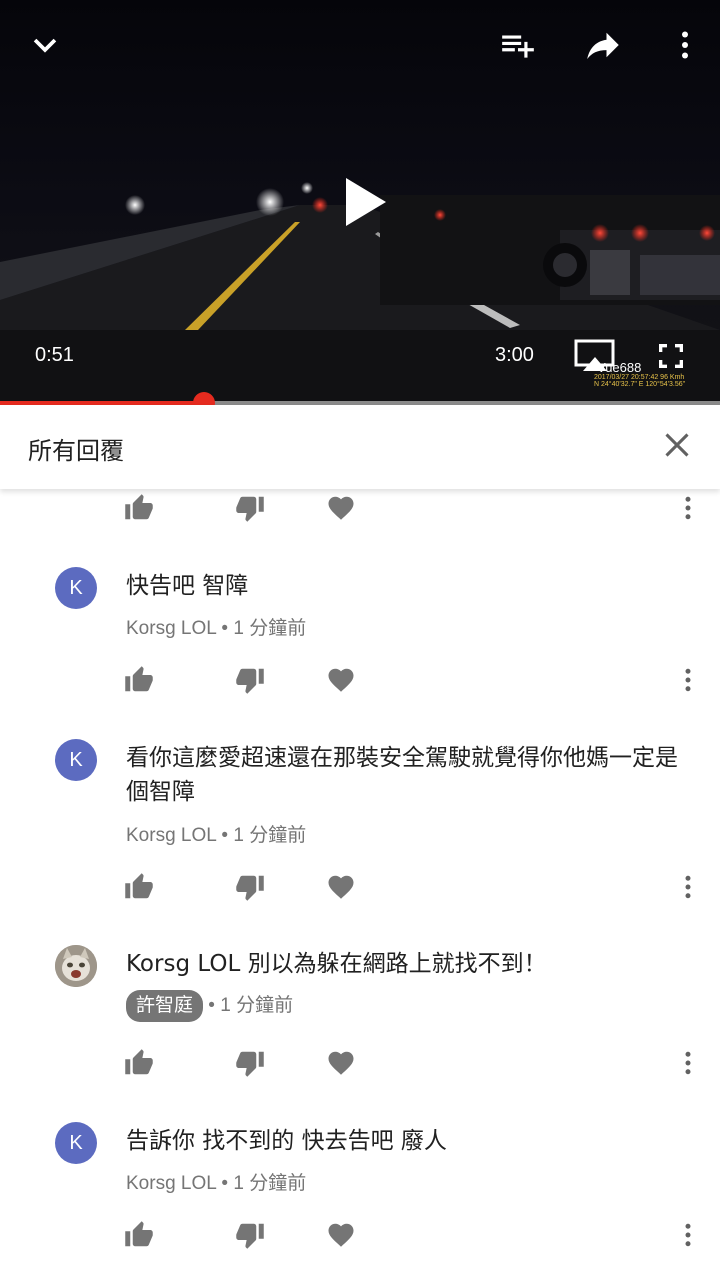 The height and width of the screenshot is (1280, 720). I want to click on playlist-add-icon, so click(518, 46).